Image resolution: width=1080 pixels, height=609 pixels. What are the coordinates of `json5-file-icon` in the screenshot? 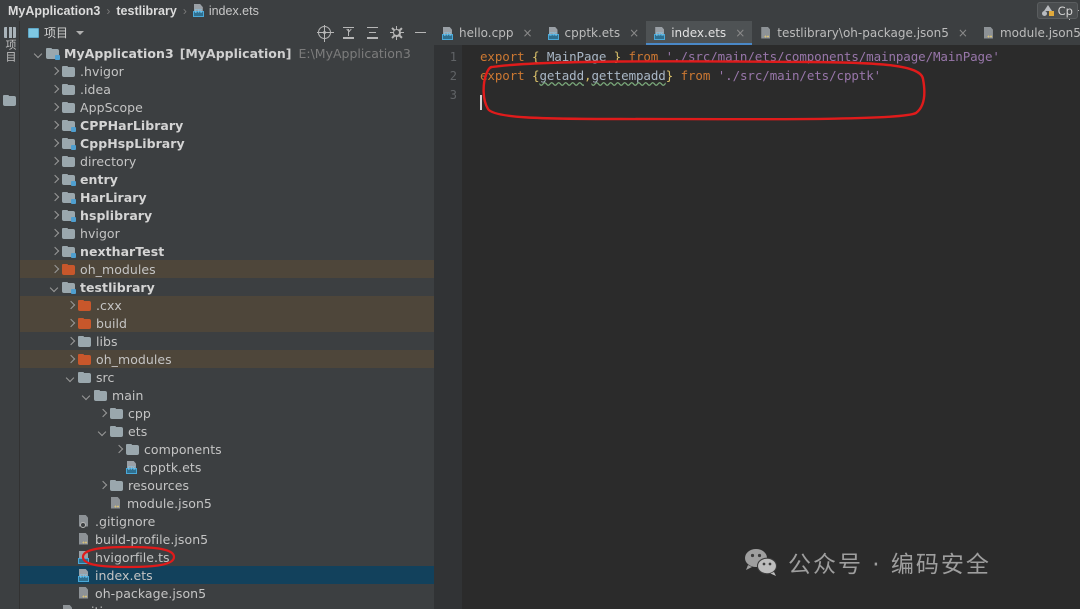 It's located at (116, 503).